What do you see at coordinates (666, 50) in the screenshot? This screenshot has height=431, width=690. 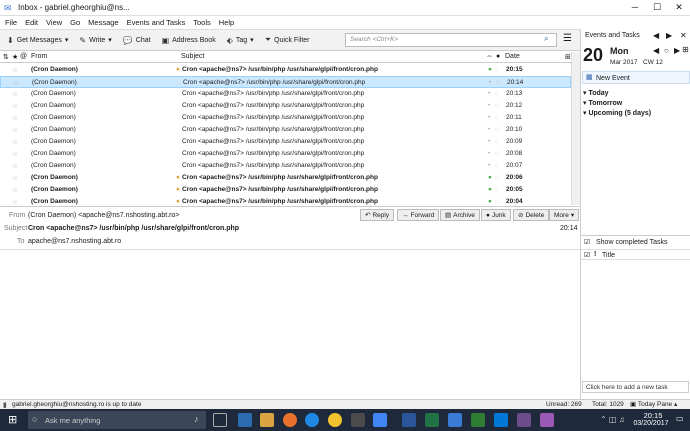 I see `today-icon: ○` at bounding box center [666, 50].